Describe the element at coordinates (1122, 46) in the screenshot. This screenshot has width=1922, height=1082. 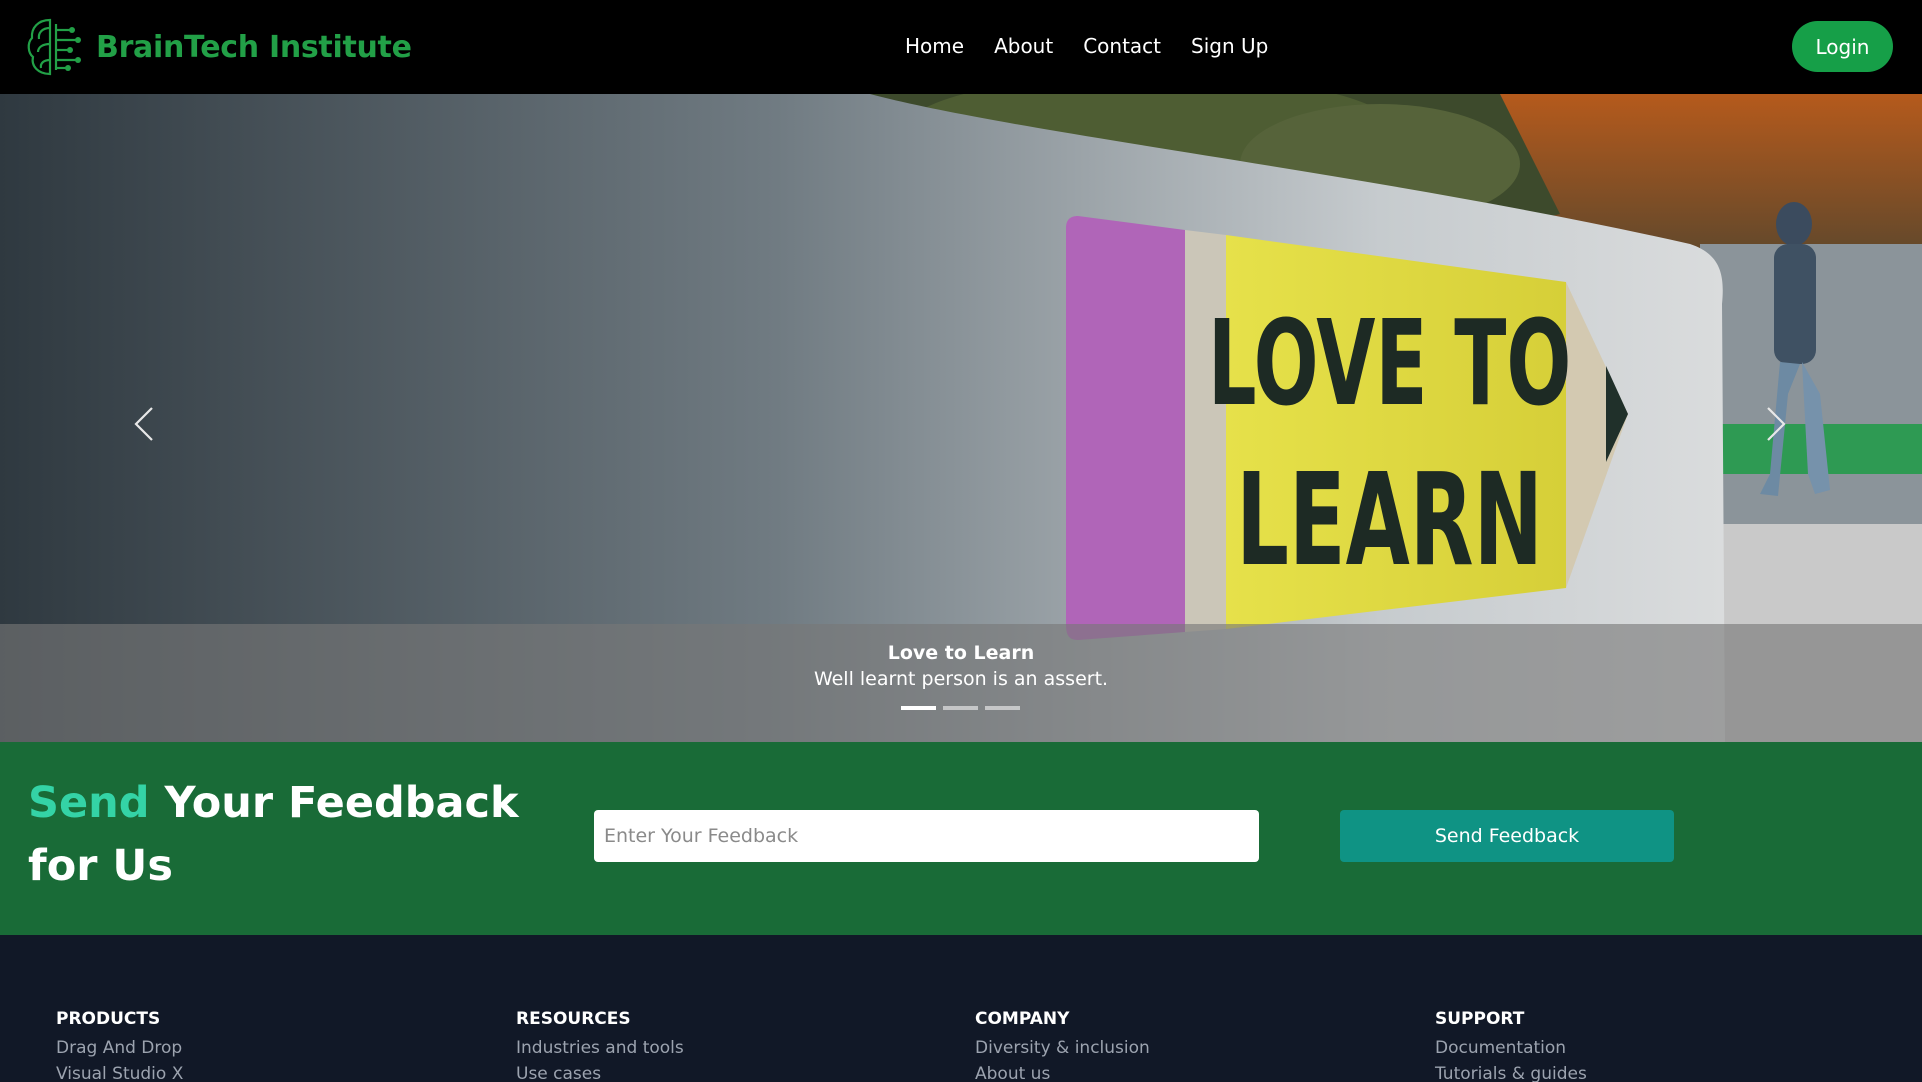
I see `nav-link-contact: Contact` at that location.